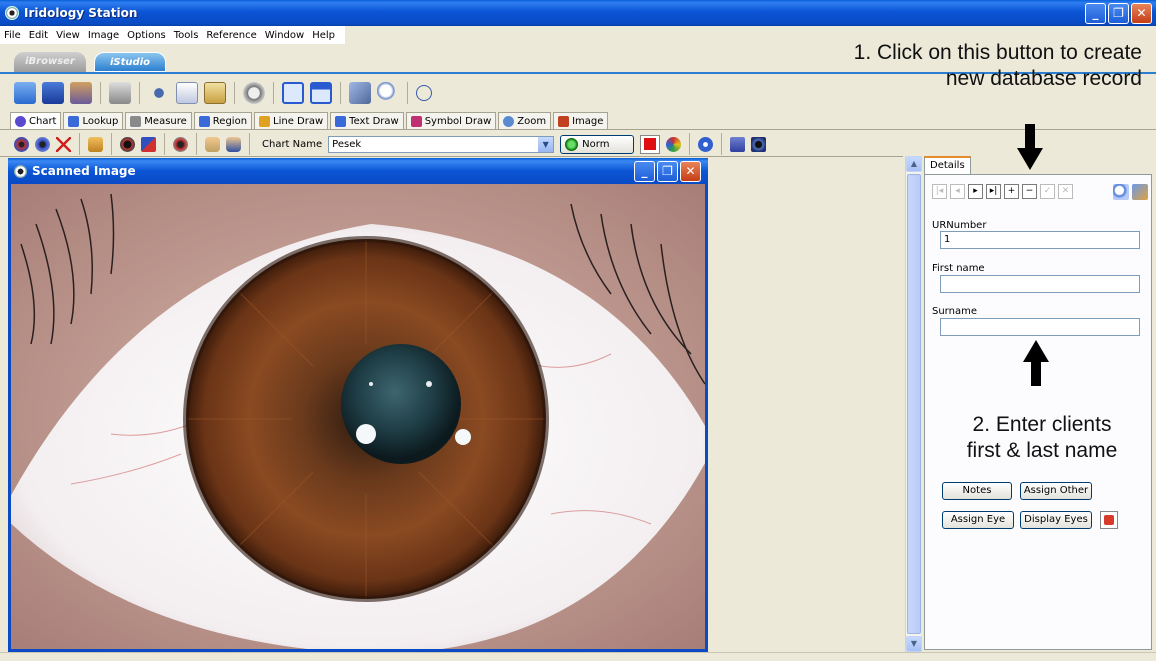 Image resolution: width=1156 pixels, height=661 pixels. I want to click on search-icon, so click(1121, 192).